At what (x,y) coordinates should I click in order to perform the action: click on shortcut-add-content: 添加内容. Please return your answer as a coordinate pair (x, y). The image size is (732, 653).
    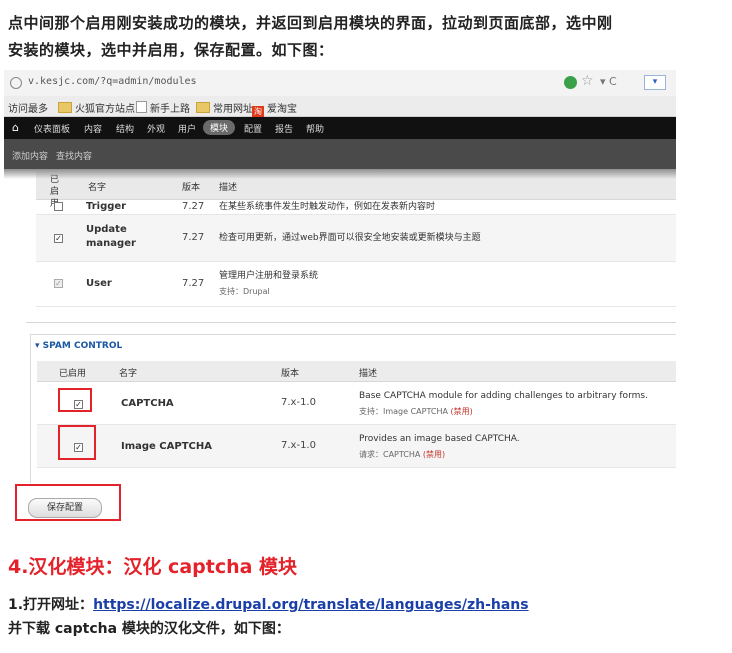
    Looking at the image, I should click on (30, 155).